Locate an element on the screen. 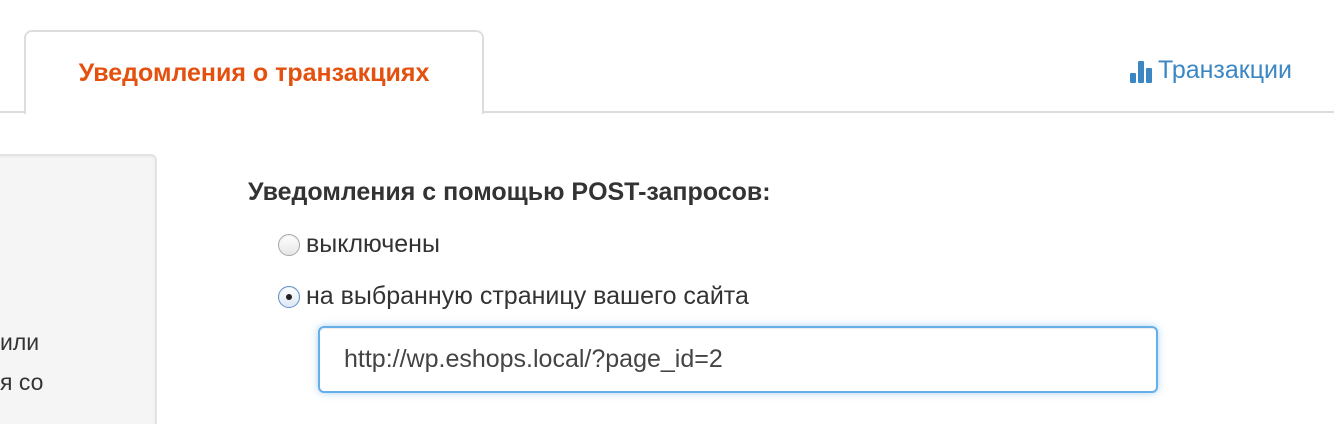 The image size is (1334, 424). radio-site-page is located at coordinates (289, 296).